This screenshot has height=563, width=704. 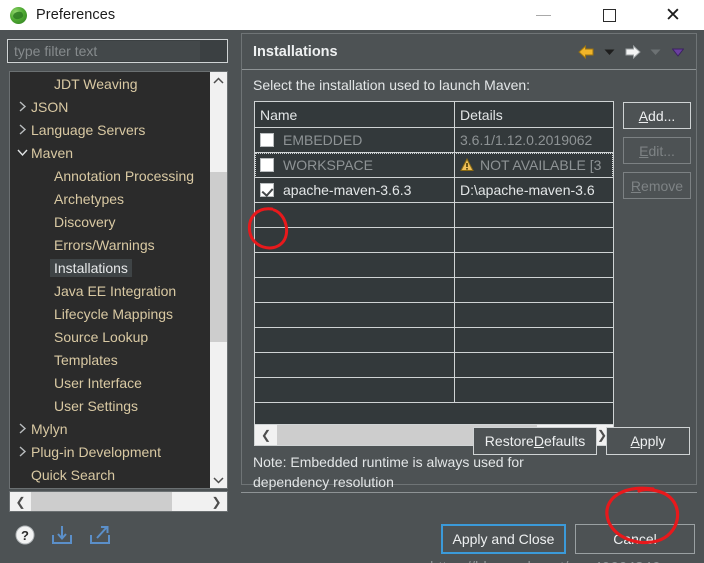 I want to click on tree-item-label: Installations, so click(x=91, y=267).